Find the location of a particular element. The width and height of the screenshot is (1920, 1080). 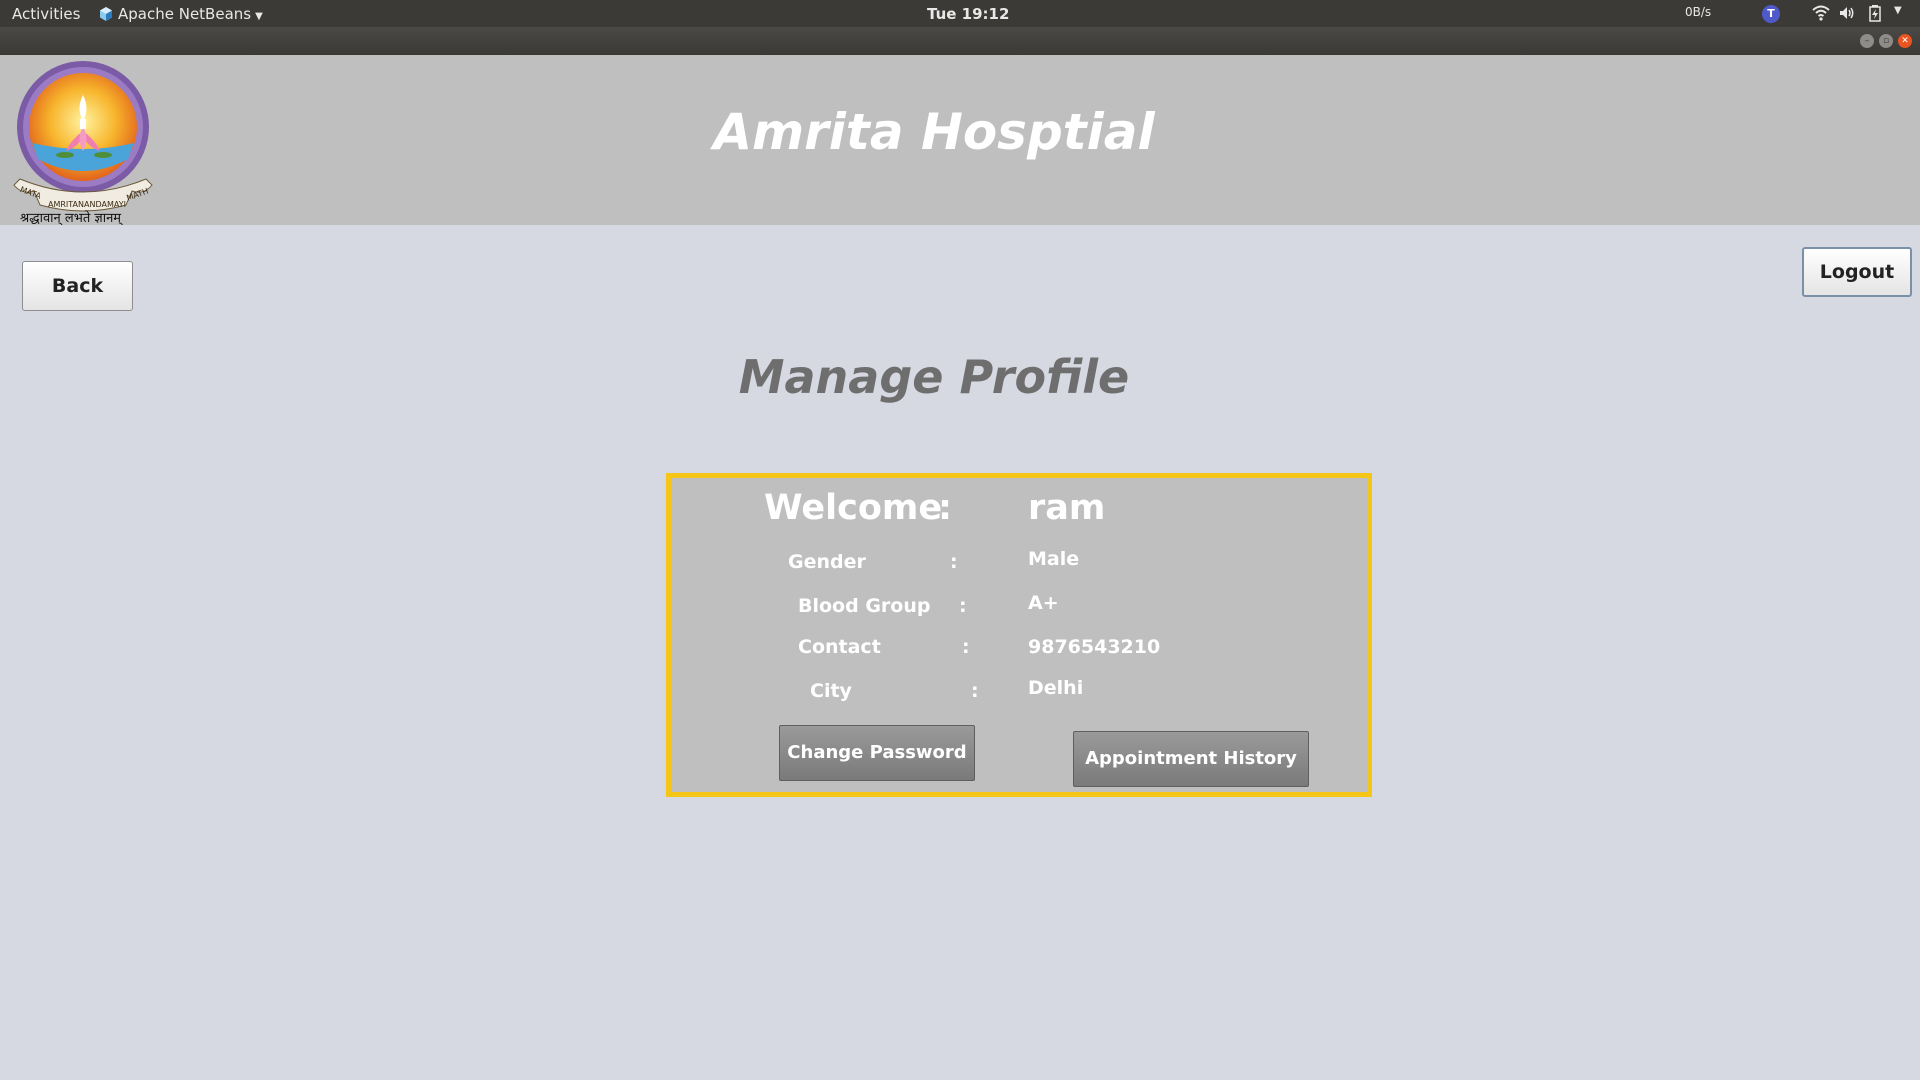

contact-colon: : is located at coordinates (966, 647).